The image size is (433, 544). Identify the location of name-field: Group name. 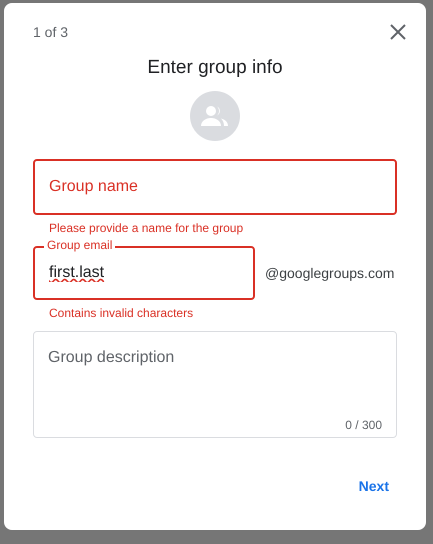
(215, 187).